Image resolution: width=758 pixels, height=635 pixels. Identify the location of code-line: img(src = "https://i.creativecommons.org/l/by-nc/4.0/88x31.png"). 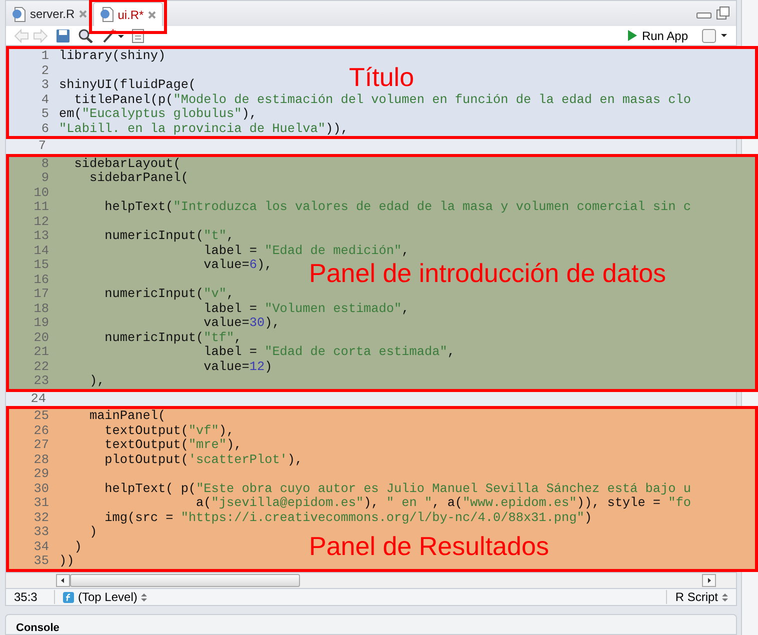
(348, 518).